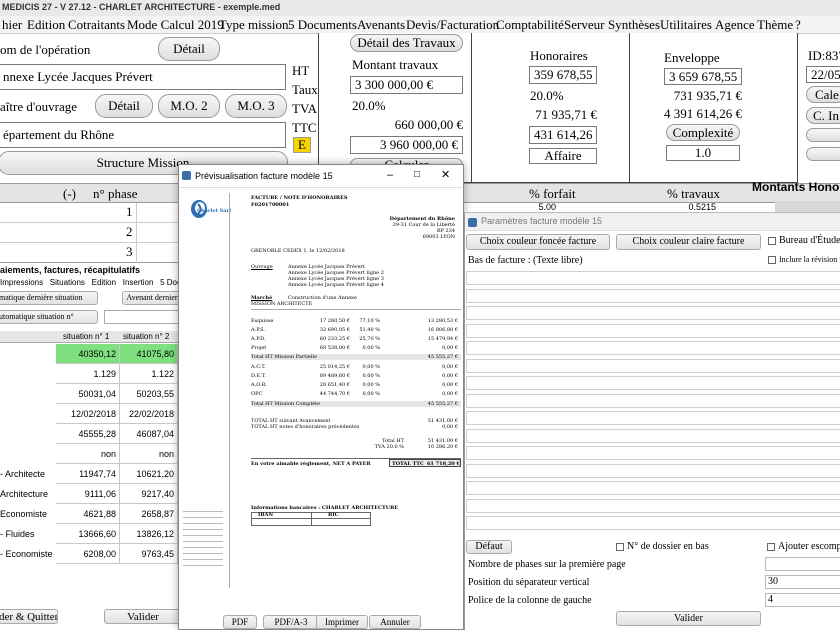 Image resolution: width=840 pixels, height=630 pixels. What do you see at coordinates (381, 25) in the screenshot?
I see `menu-avenants: Avenants` at bounding box center [381, 25].